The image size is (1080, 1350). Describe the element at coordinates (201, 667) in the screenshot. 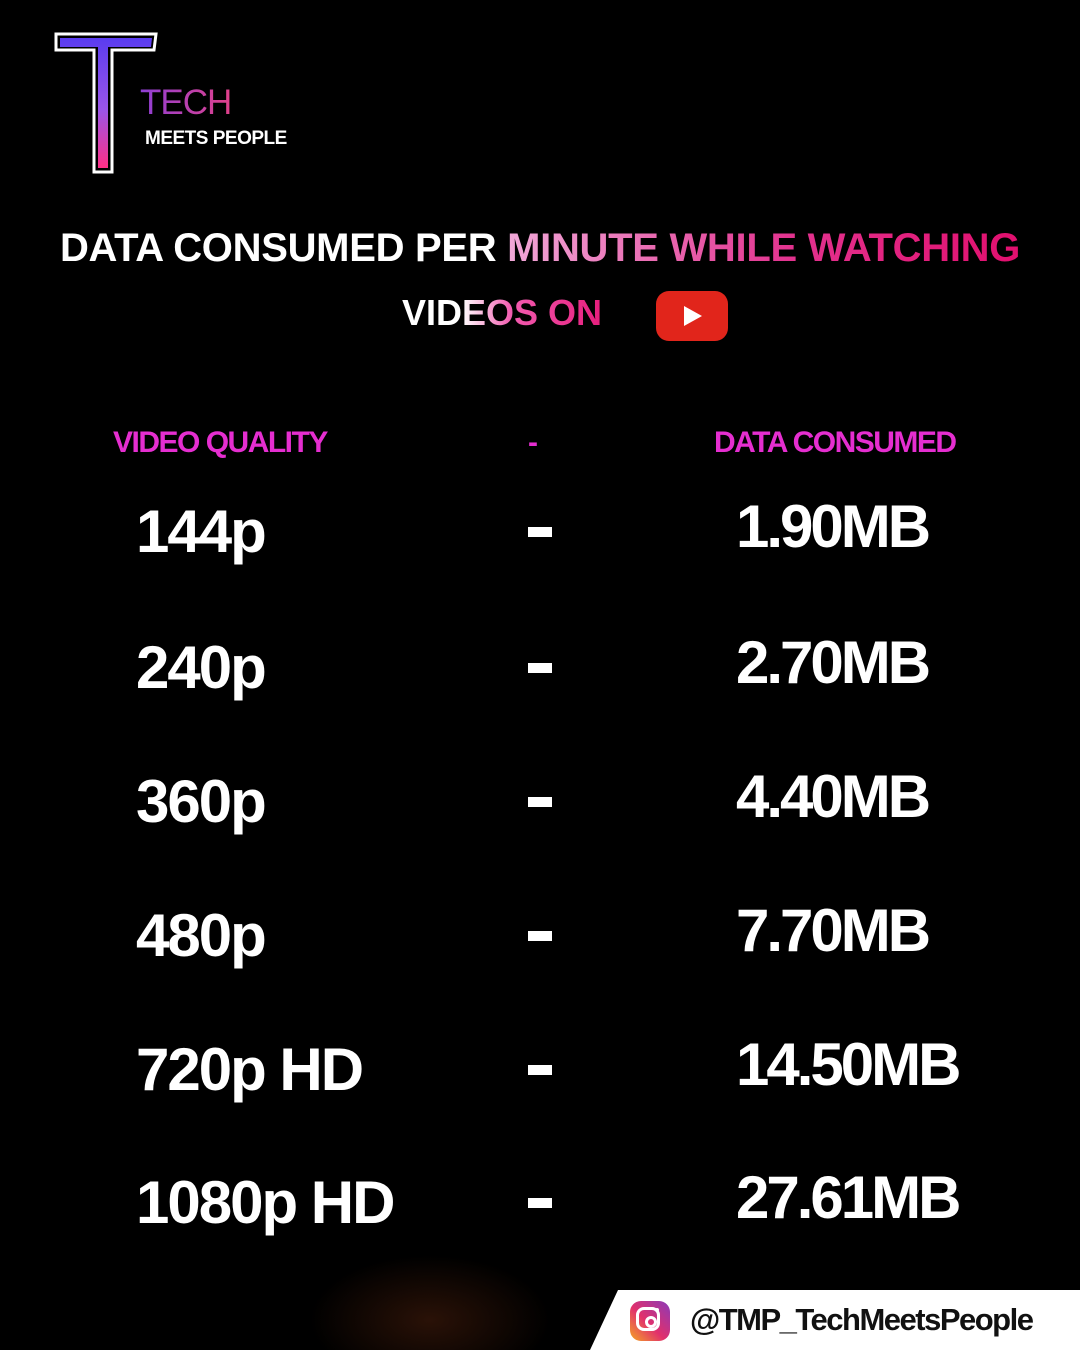

I see `quality-value: 240p` at that location.